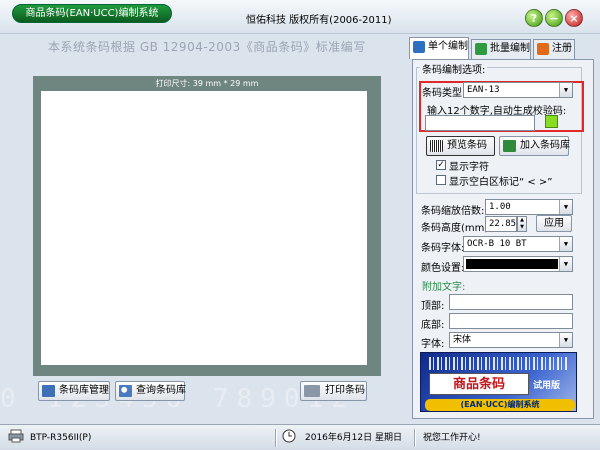 This screenshot has height=450, width=600. I want to click on extra-font-value: 宋体, so click(462, 340).